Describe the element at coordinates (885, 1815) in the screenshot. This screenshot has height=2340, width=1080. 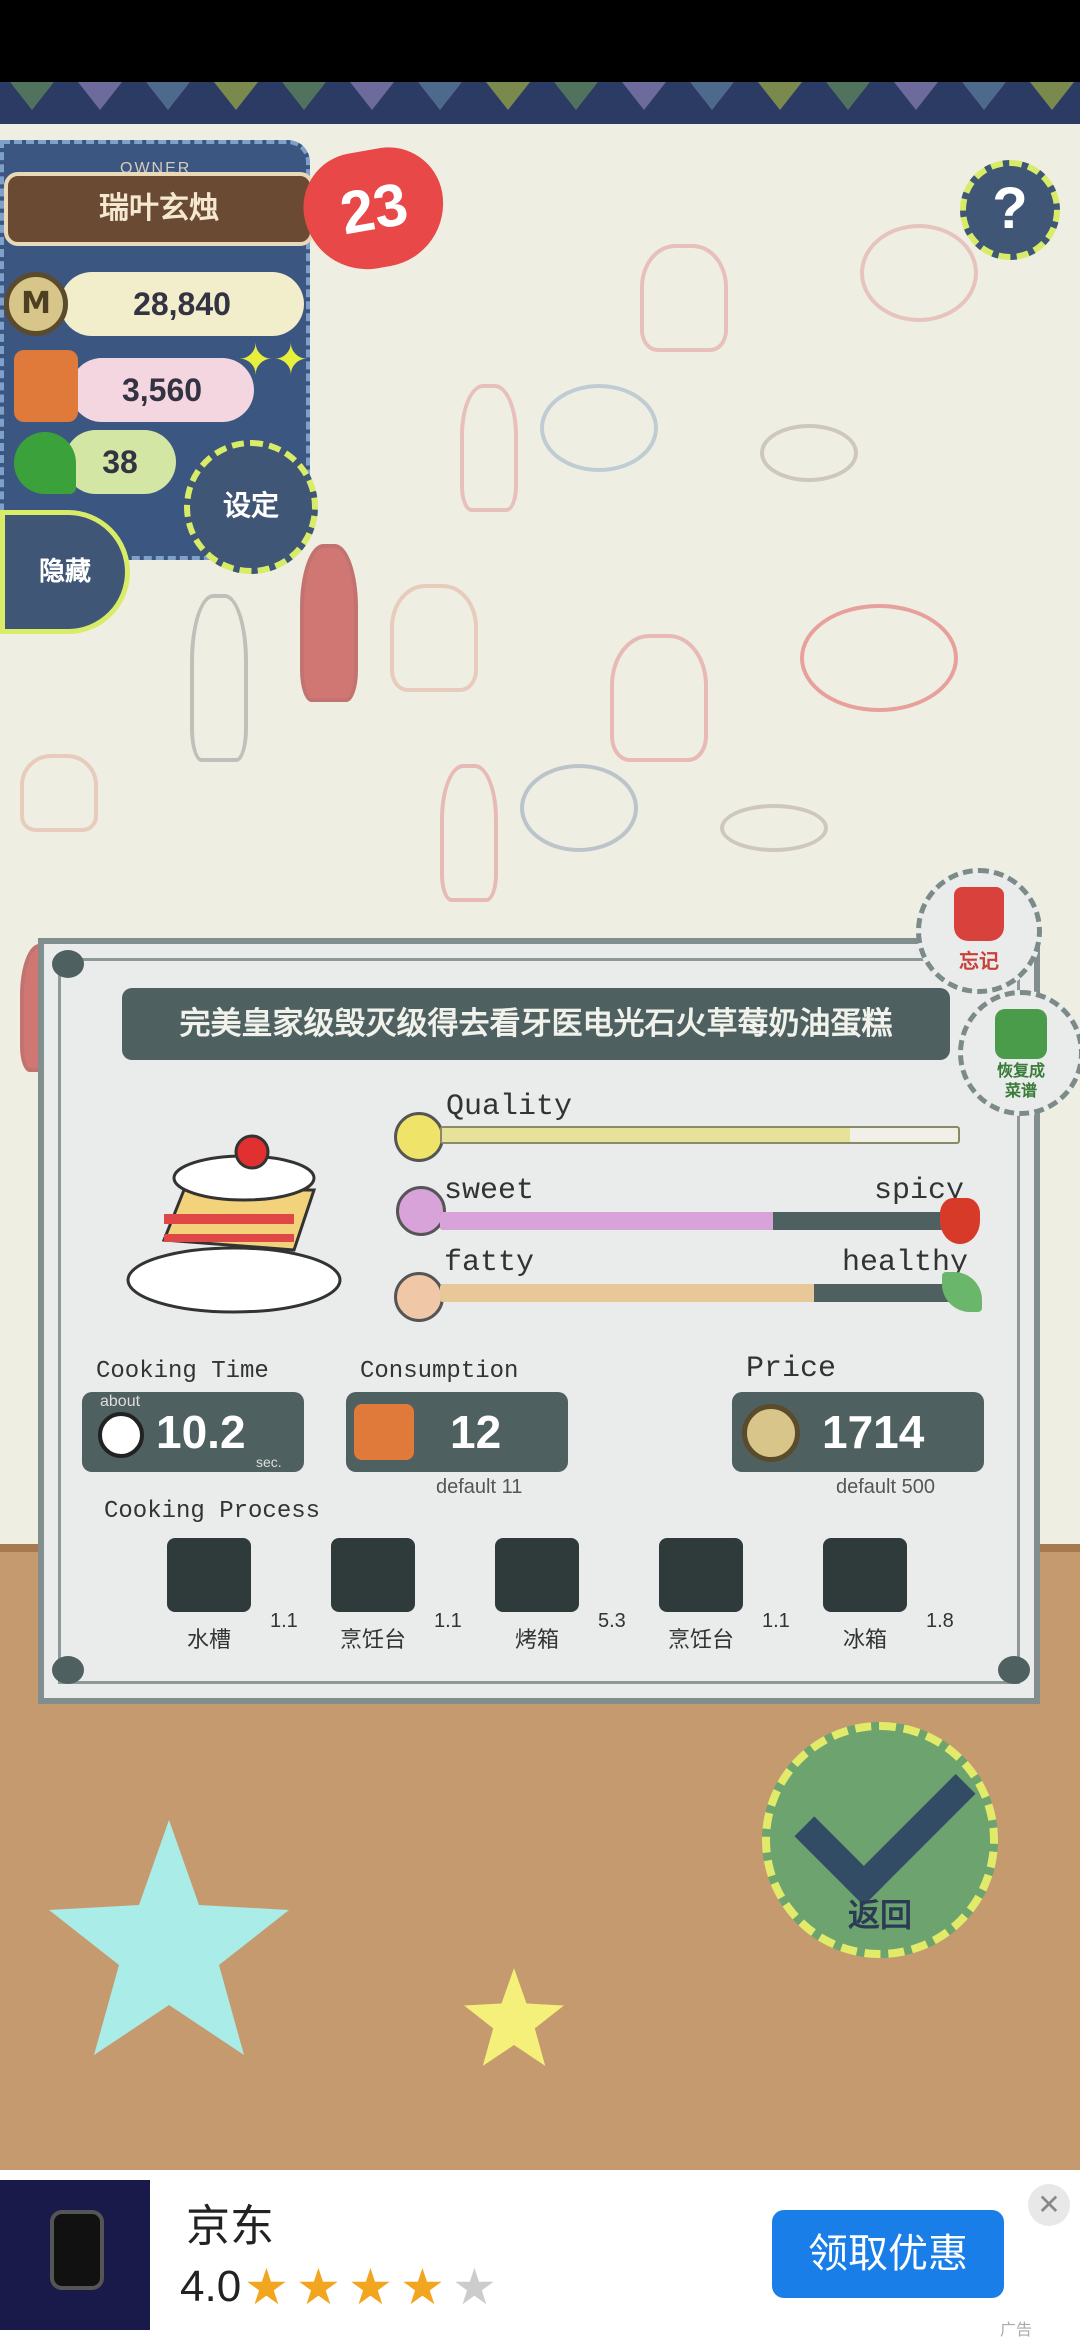
I see `checkmark-icon` at that location.